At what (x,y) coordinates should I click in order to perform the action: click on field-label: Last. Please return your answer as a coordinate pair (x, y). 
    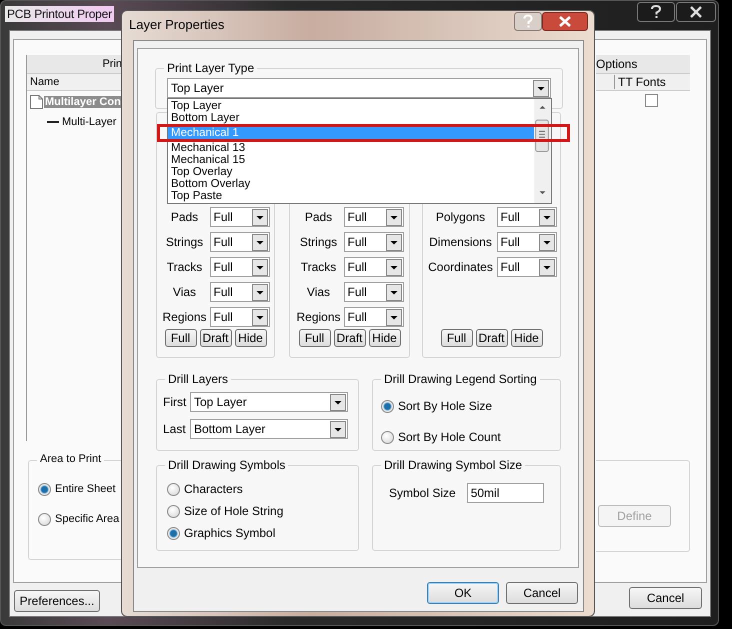
    Looking at the image, I should click on (175, 429).